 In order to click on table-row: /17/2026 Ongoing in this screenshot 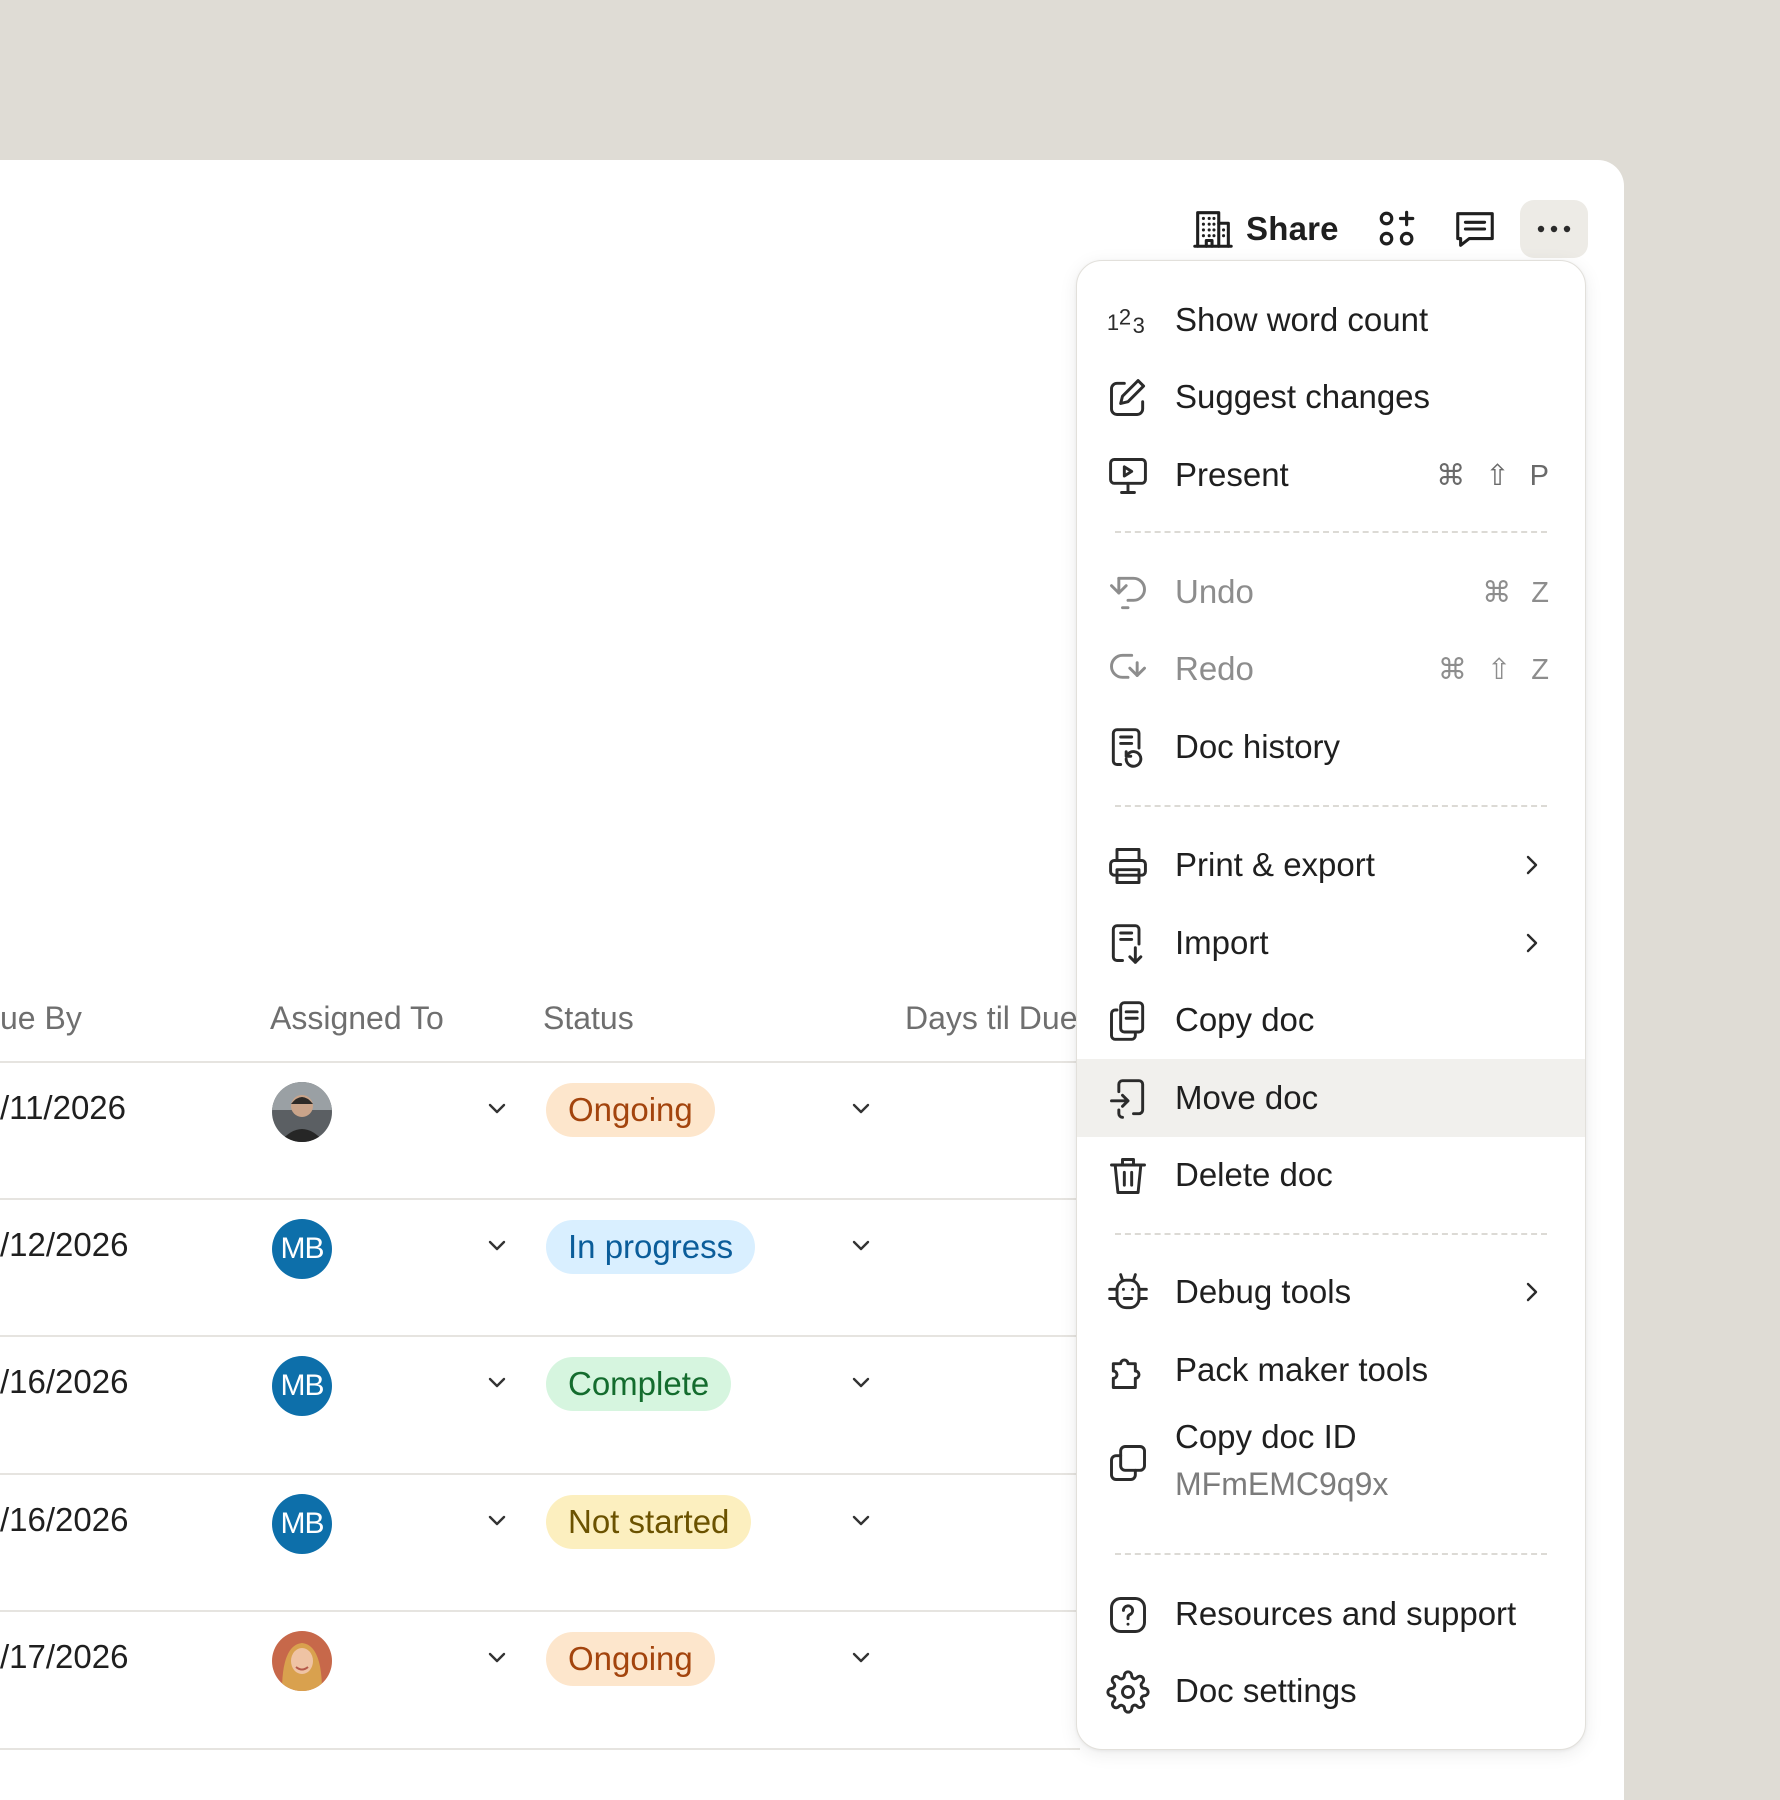, I will do `click(540, 1680)`.